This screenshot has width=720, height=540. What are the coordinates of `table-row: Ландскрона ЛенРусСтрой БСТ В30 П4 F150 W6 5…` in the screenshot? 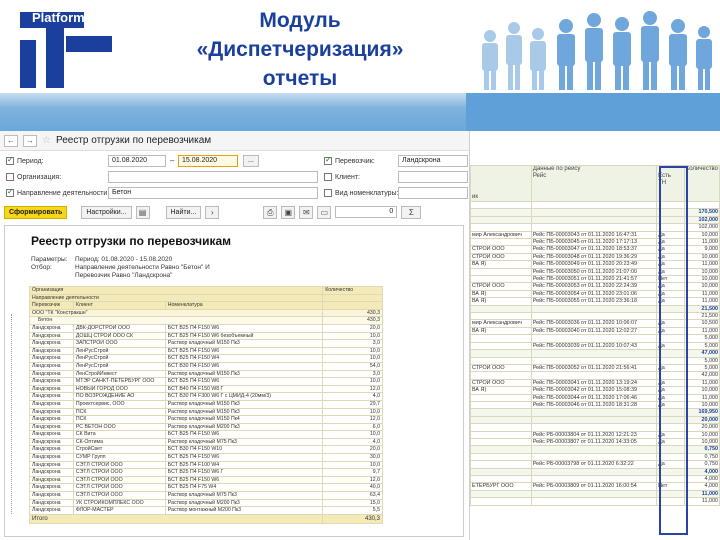 It's located at (206, 366).